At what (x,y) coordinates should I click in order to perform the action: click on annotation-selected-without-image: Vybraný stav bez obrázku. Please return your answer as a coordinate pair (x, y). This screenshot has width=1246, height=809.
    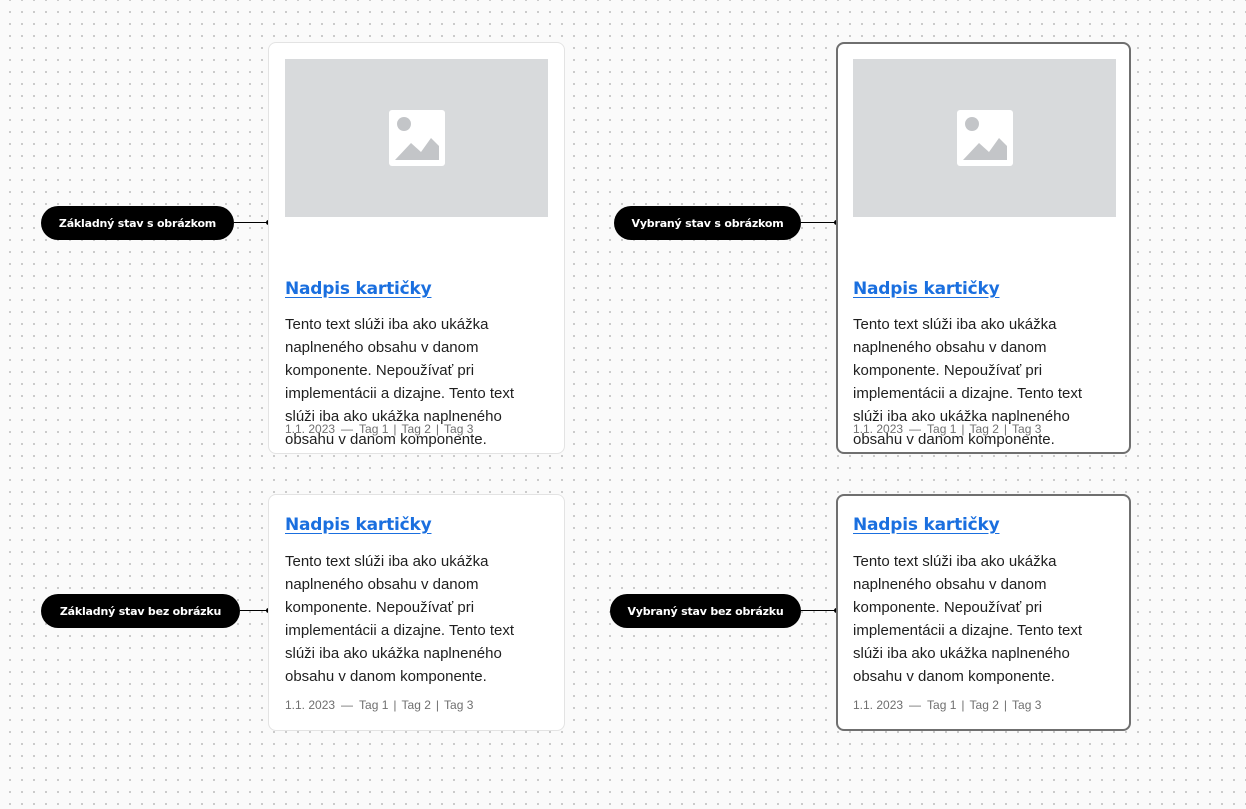
    Looking at the image, I should click on (705, 611).